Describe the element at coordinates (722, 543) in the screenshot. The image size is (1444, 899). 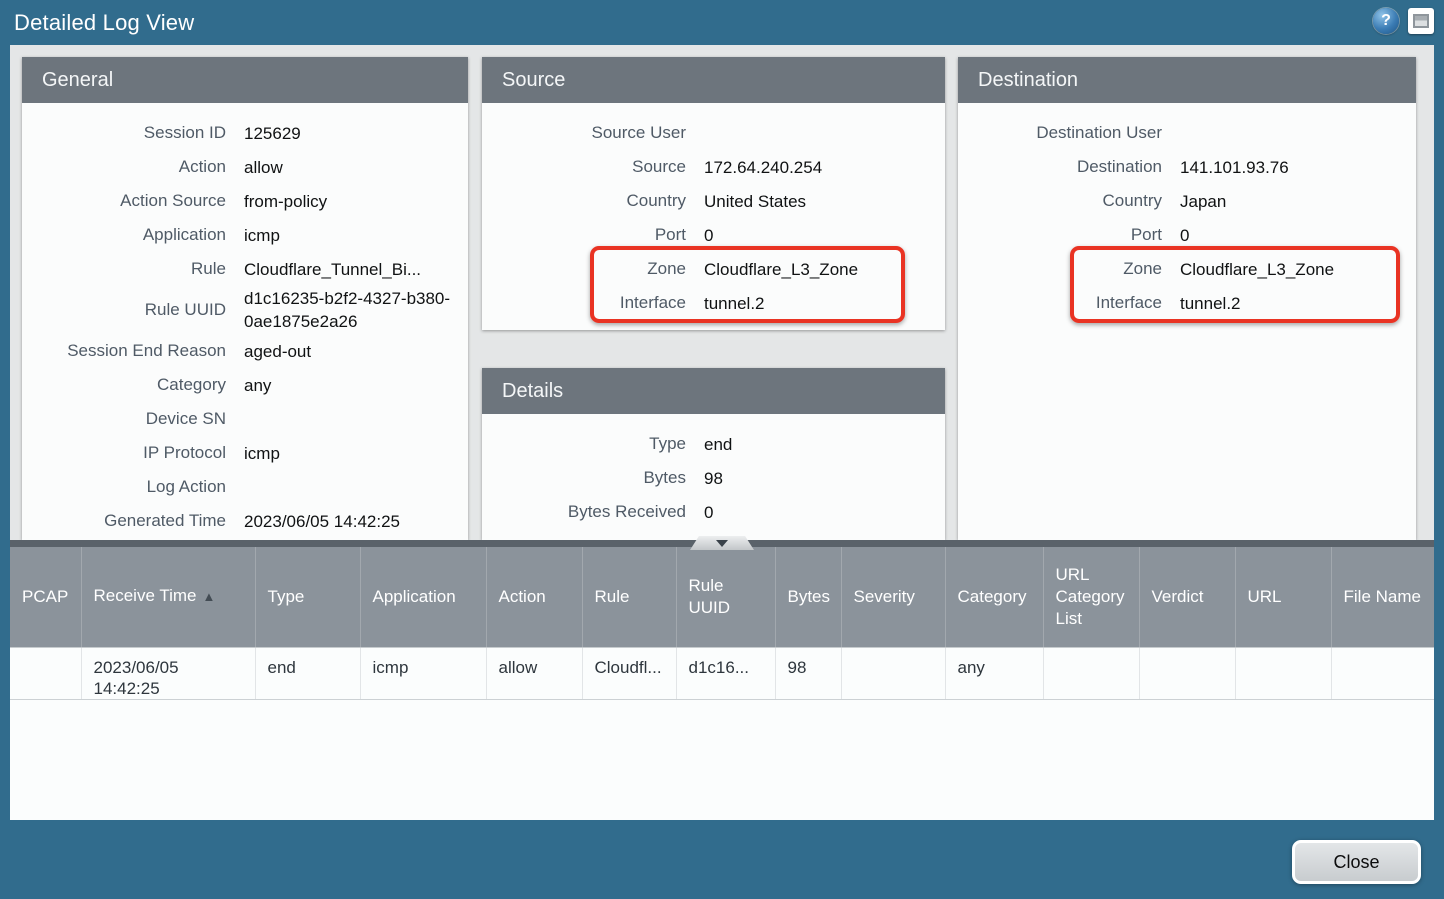
I see `collapse-table-handle` at that location.